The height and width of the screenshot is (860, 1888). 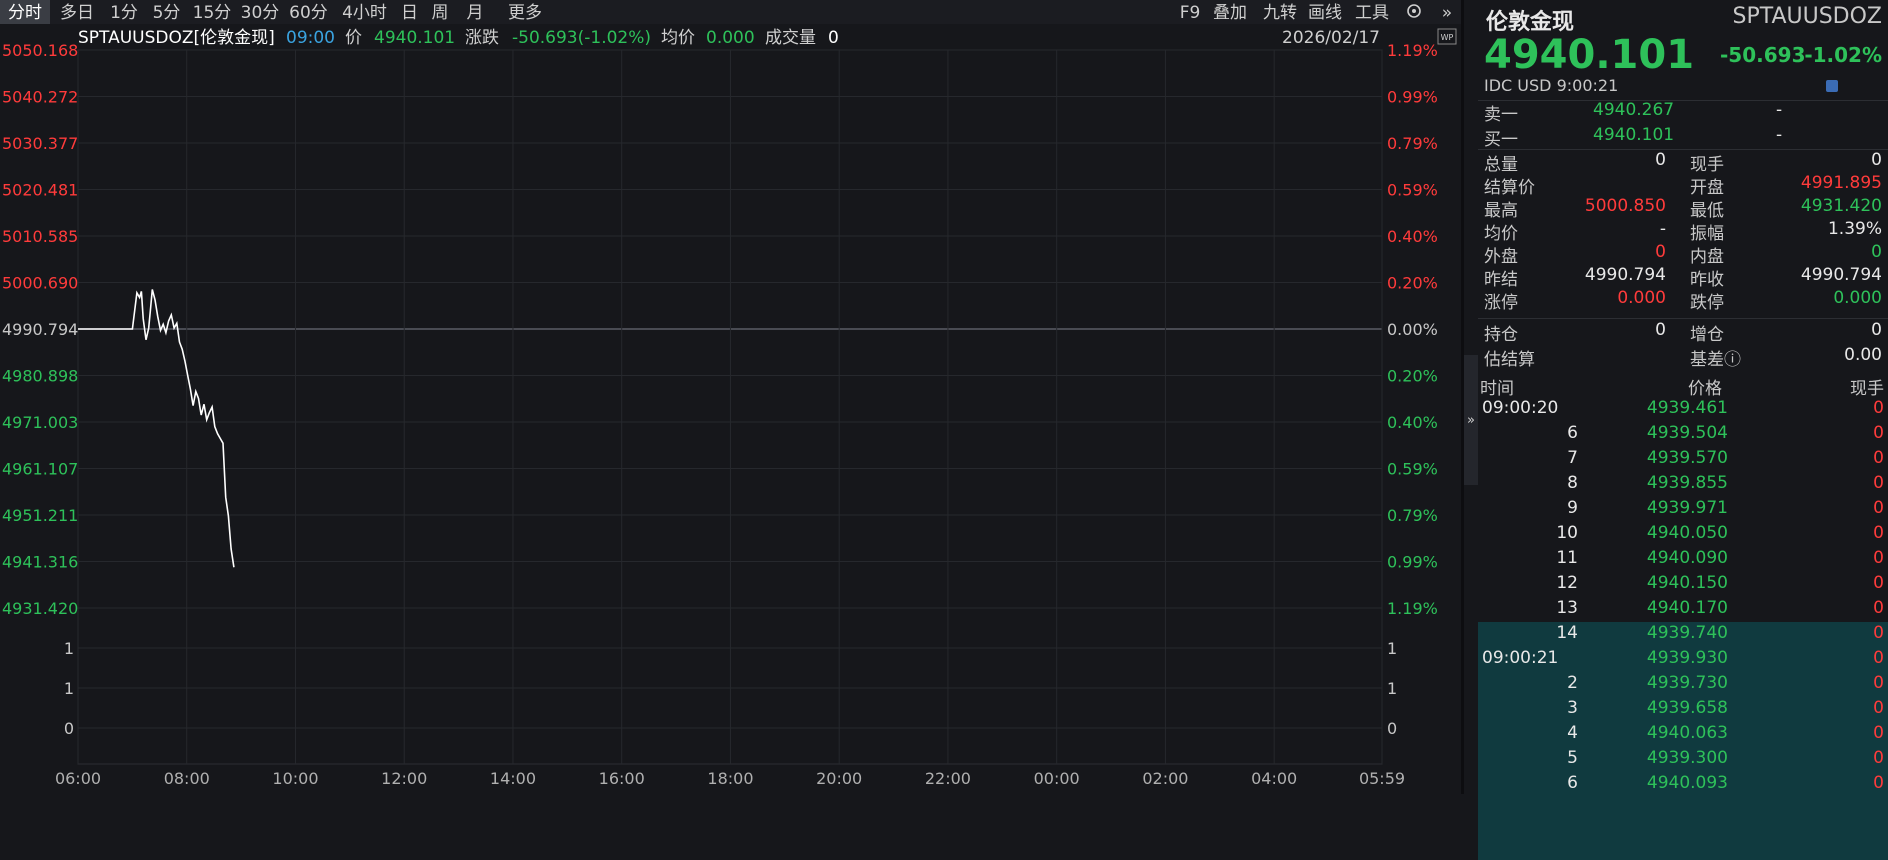 What do you see at coordinates (176, 38) in the screenshot?
I see `info-symbol: SPTAUUSDOZ[伦敦金现]` at bounding box center [176, 38].